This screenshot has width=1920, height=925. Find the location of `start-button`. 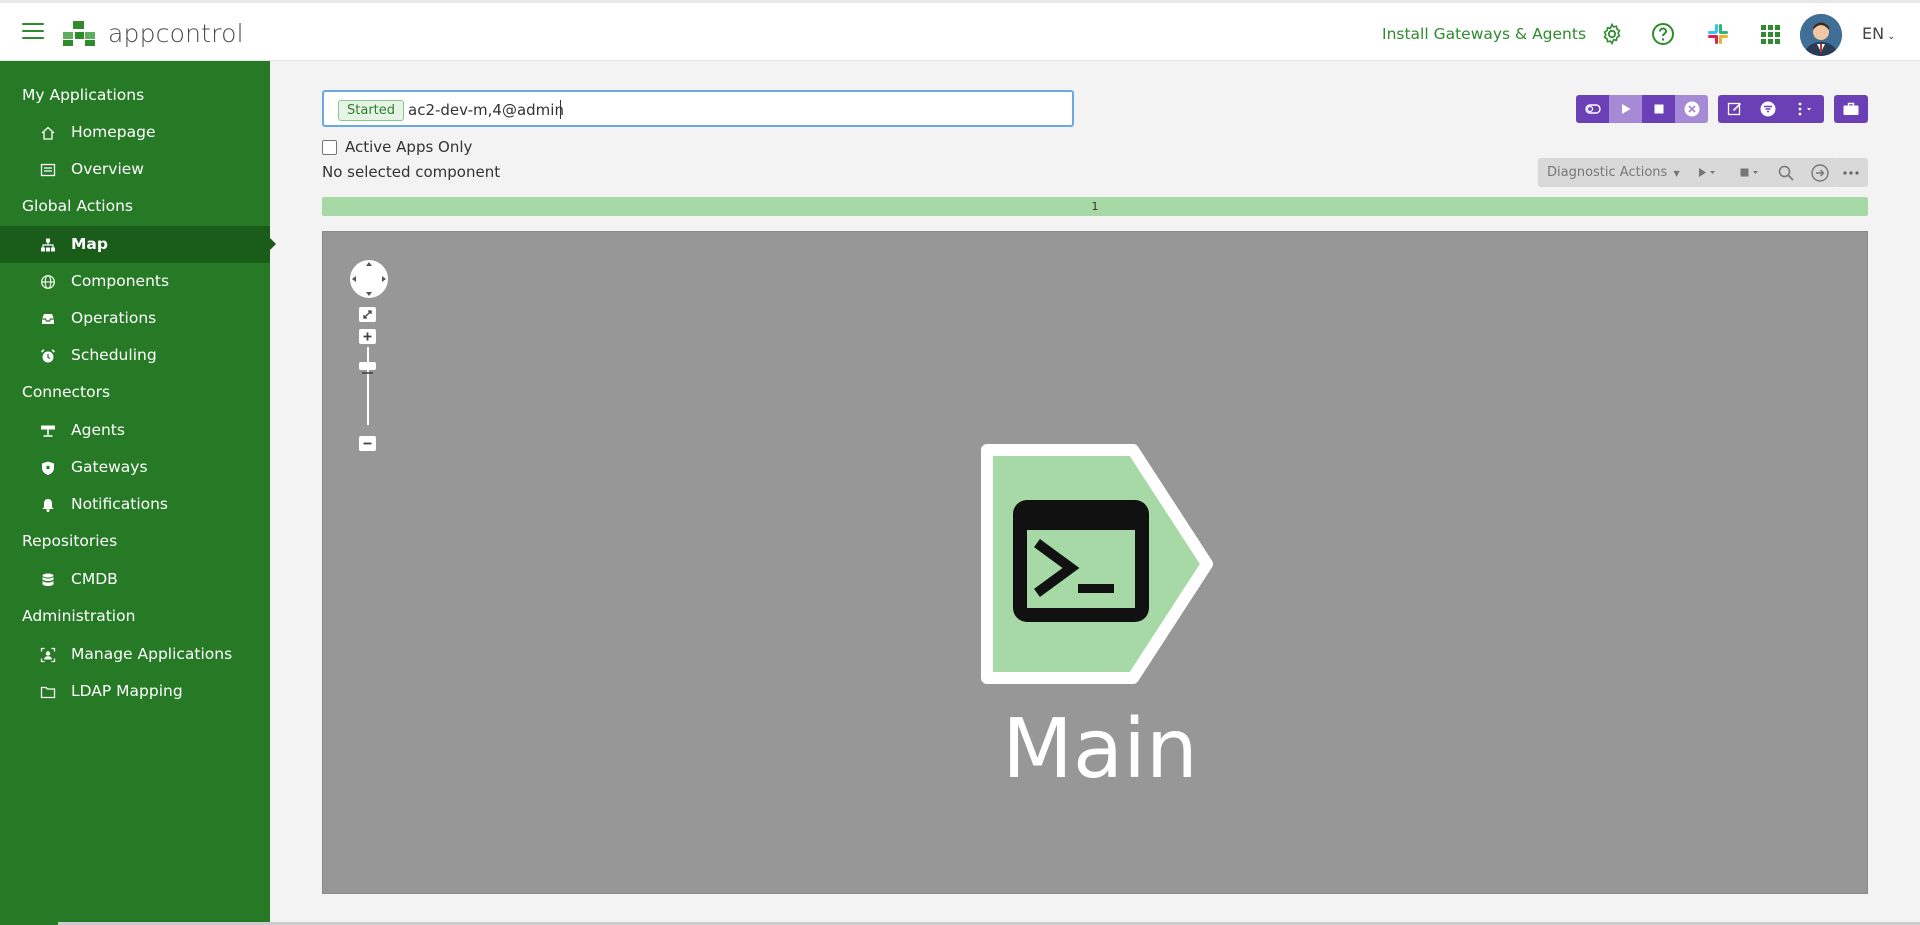

start-button is located at coordinates (1625, 109).